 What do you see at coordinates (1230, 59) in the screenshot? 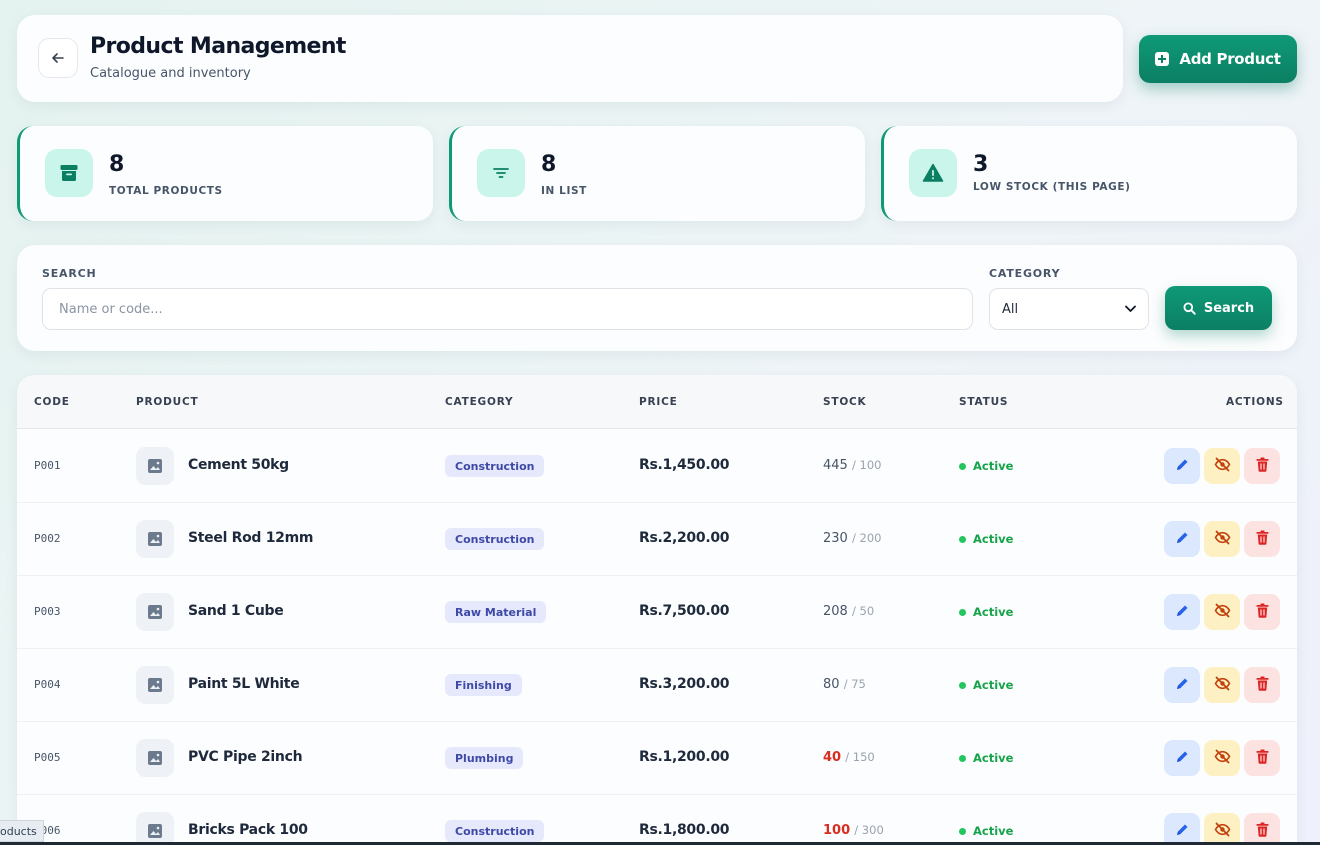
I see `add-product-label: Add Product` at bounding box center [1230, 59].